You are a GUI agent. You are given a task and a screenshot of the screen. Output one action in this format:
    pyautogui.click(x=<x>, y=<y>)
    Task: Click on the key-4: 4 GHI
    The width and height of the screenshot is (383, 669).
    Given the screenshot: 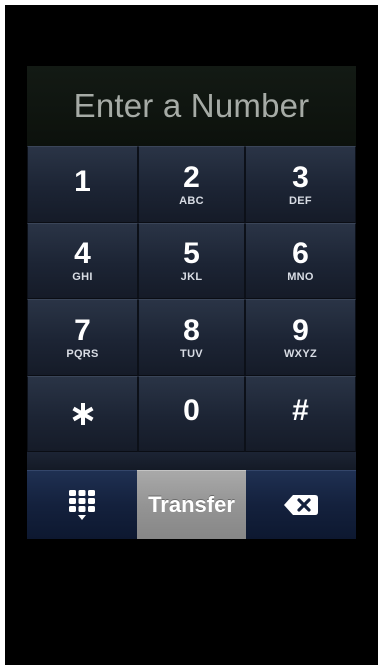 What is the action you would take?
    pyautogui.click(x=82, y=261)
    